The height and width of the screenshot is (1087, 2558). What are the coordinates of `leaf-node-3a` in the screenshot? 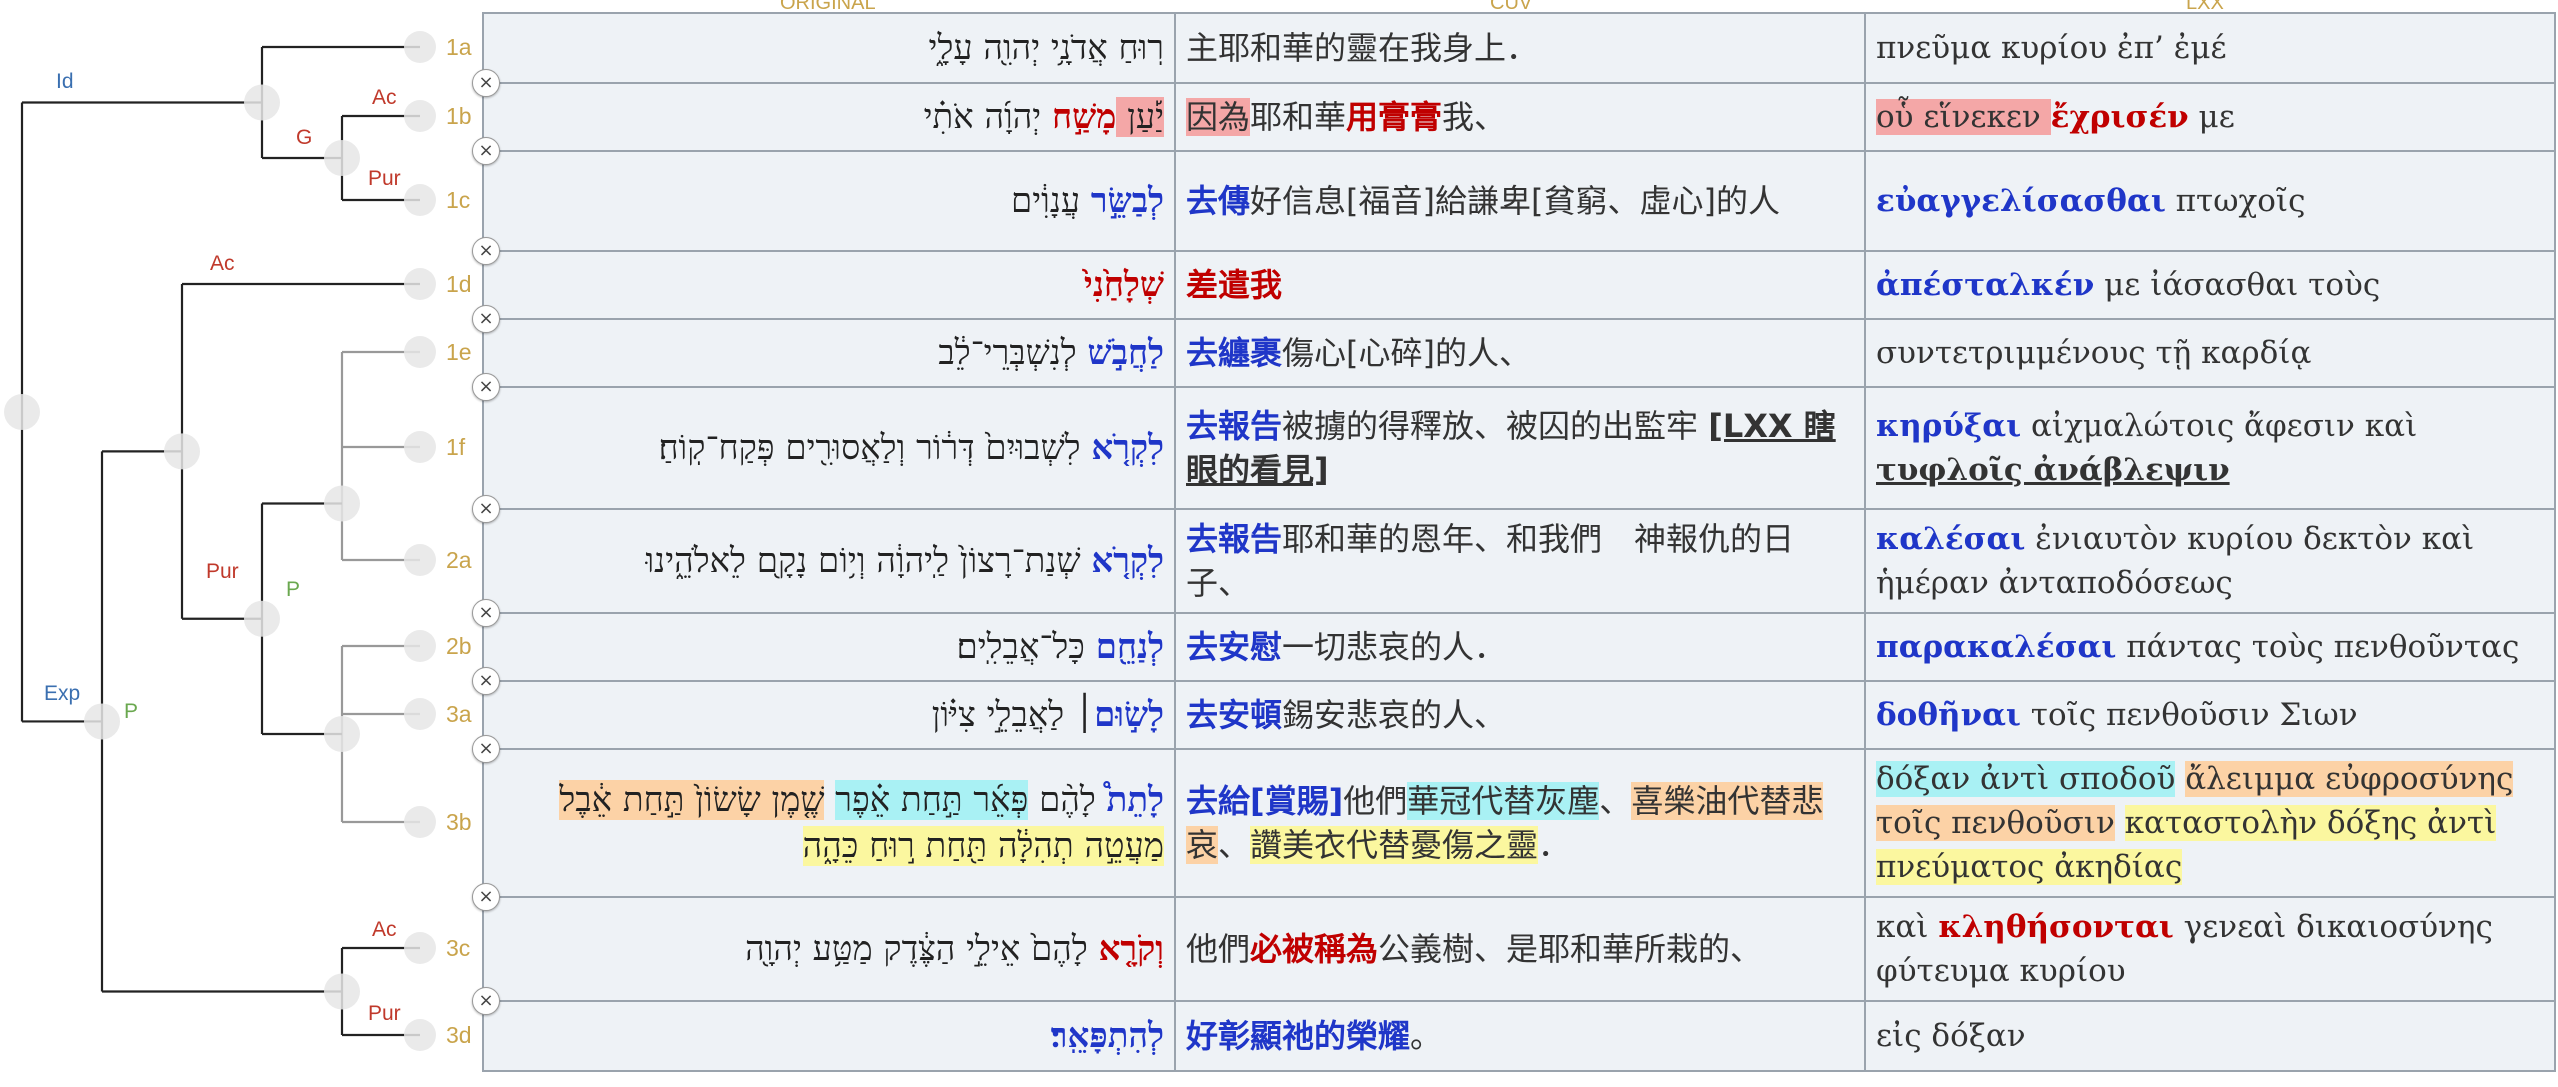 It's located at (420, 714).